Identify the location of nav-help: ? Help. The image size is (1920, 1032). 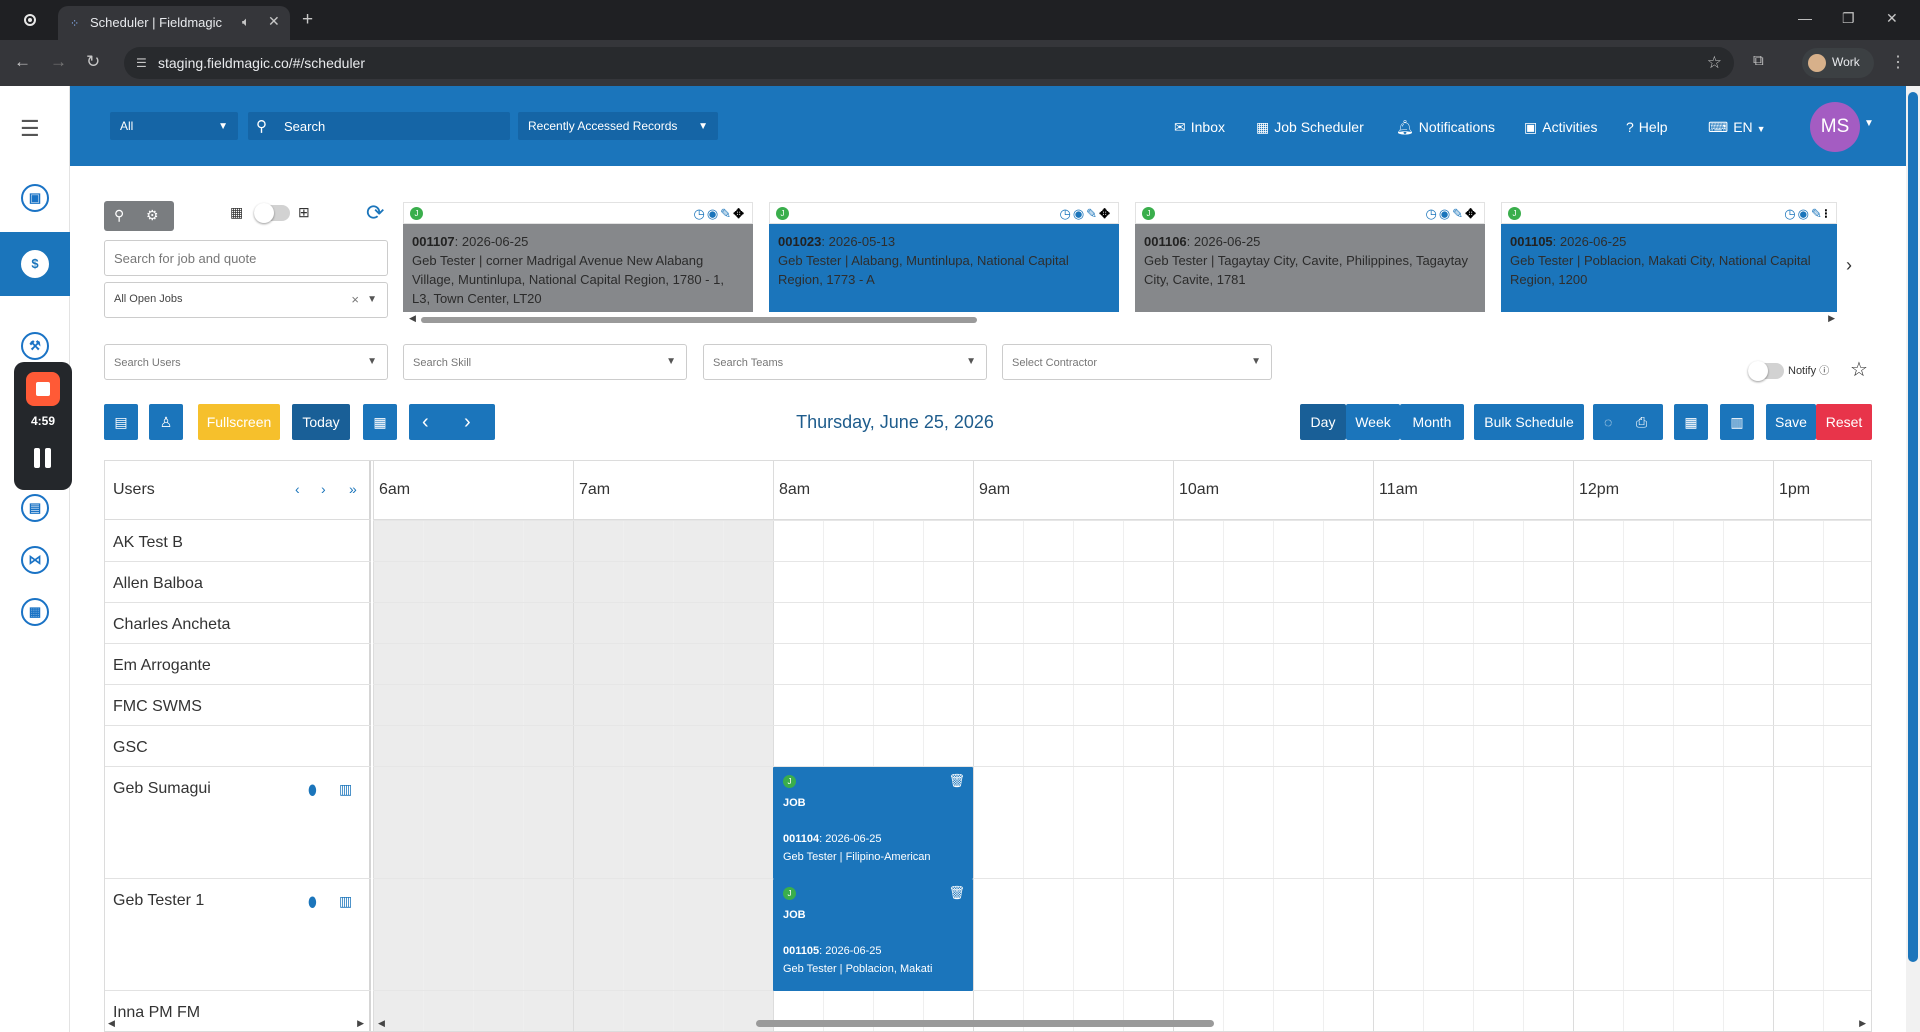
(1647, 127).